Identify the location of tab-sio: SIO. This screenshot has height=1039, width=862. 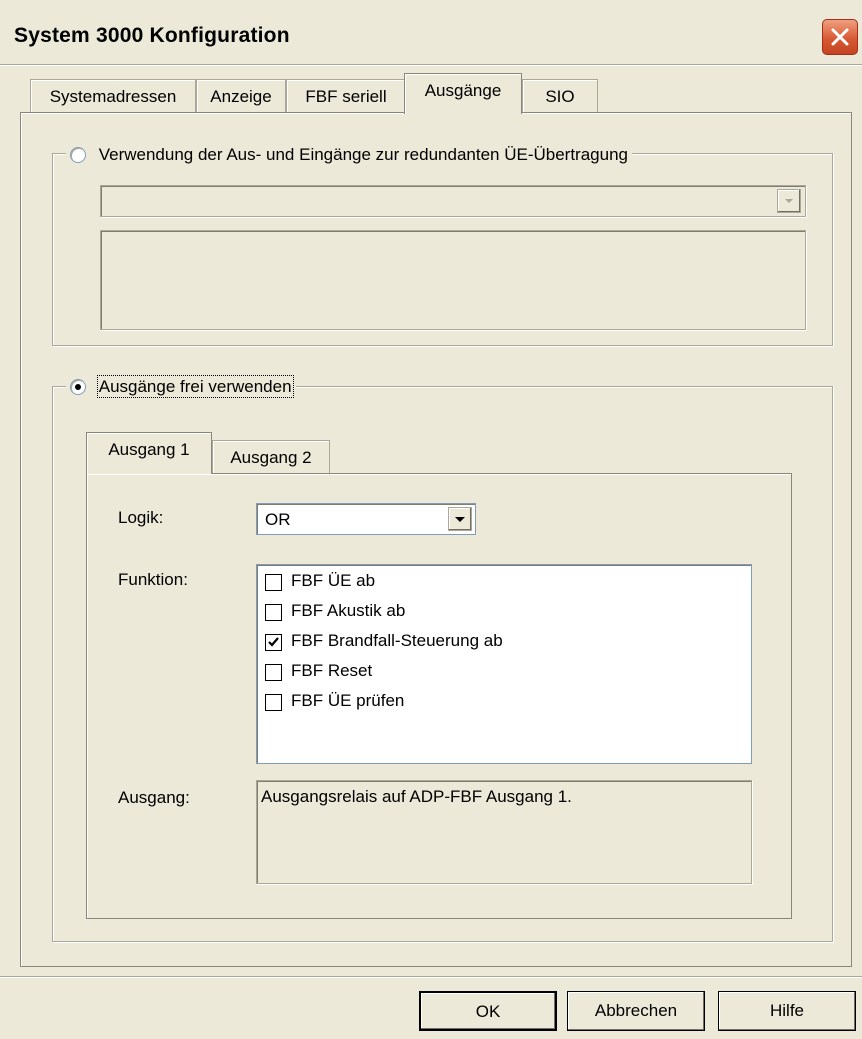
(560, 96).